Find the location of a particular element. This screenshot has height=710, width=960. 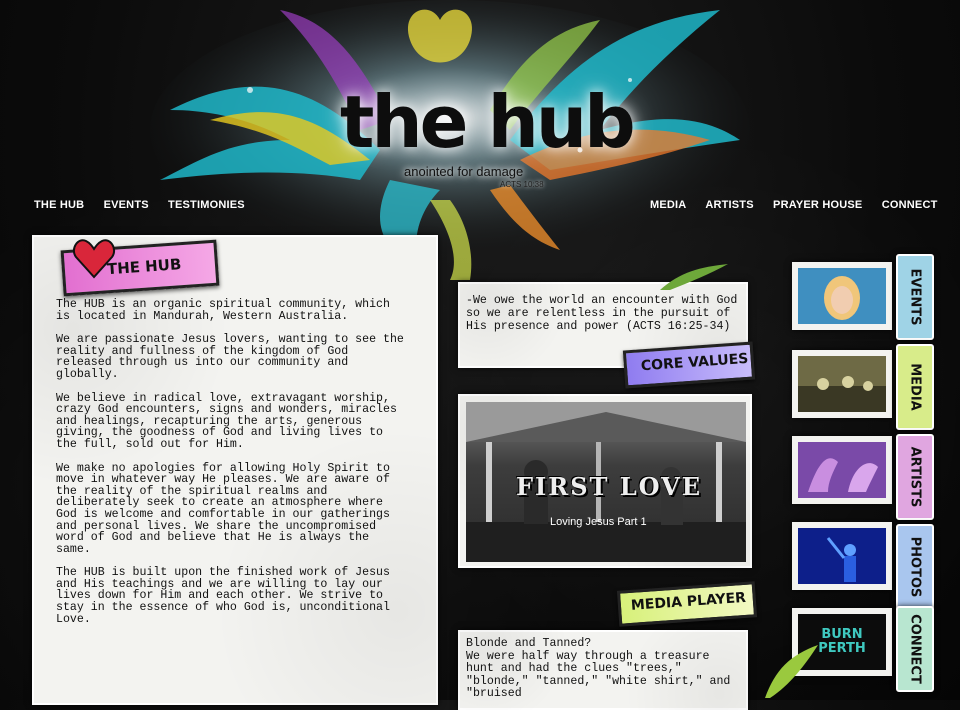

tab-media: MEDIA is located at coordinates (915, 387).